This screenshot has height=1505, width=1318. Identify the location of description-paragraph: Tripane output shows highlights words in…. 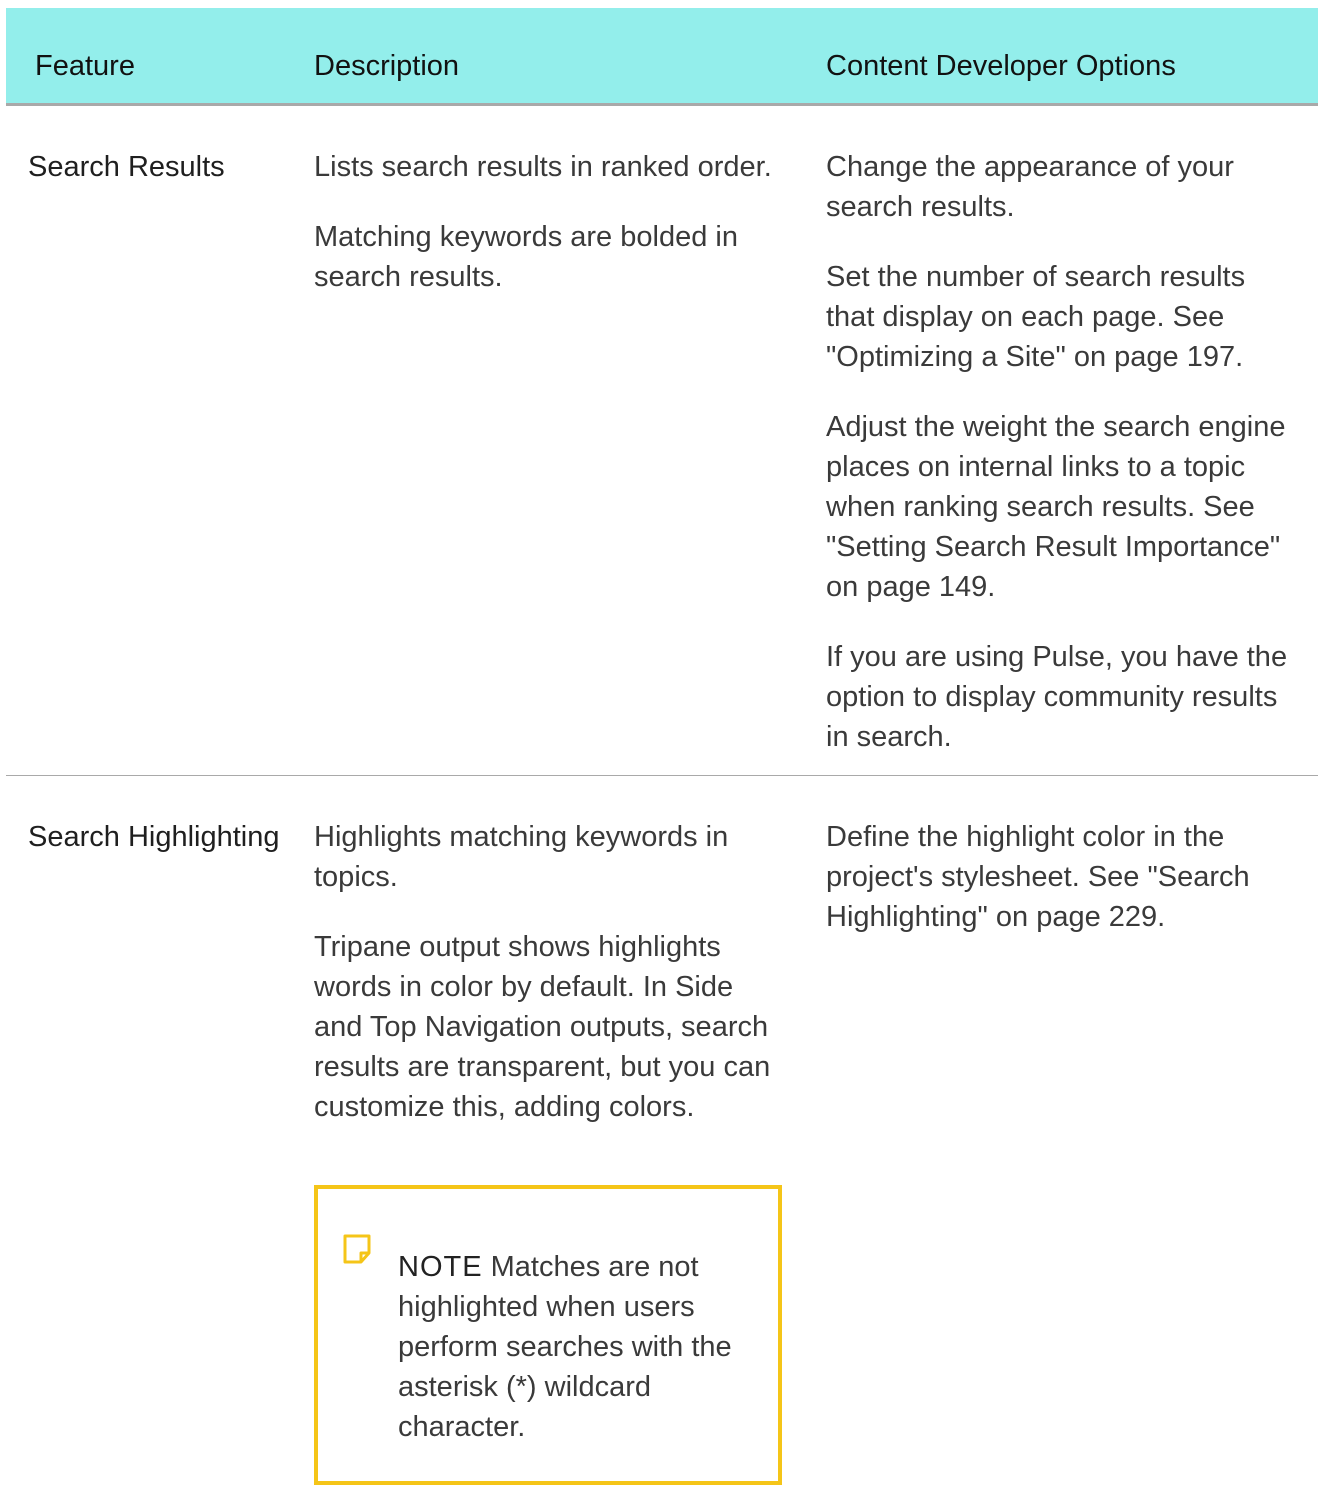
(542, 1027).